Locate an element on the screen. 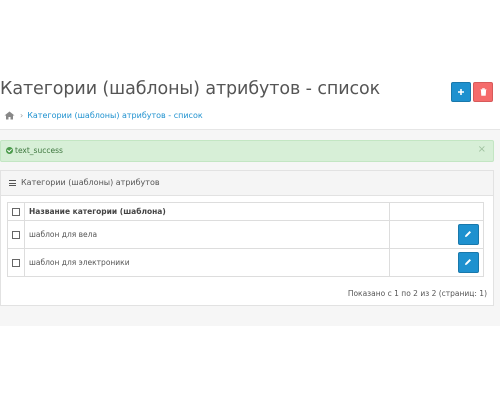 Image resolution: width=500 pixels, height=400 pixels. column-header-name: Название категории (шаблона) is located at coordinates (207, 211).